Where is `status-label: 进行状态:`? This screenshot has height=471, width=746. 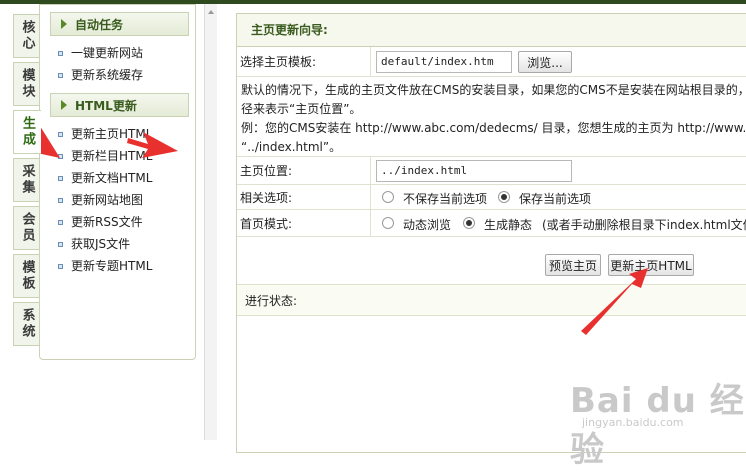
status-label: 进行状态: is located at coordinates (271, 301).